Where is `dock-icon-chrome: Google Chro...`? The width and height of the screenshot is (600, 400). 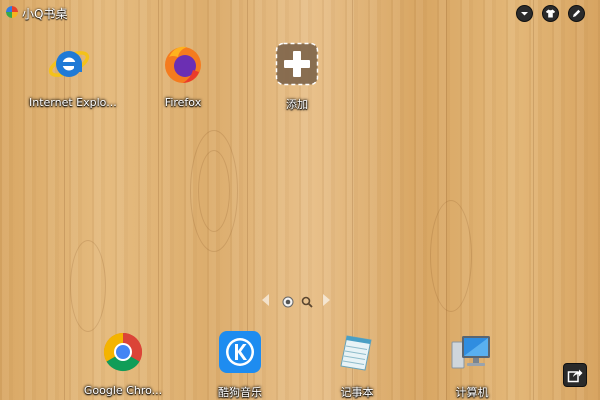
dock-icon-chrome: Google Chro... is located at coordinates (123, 363).